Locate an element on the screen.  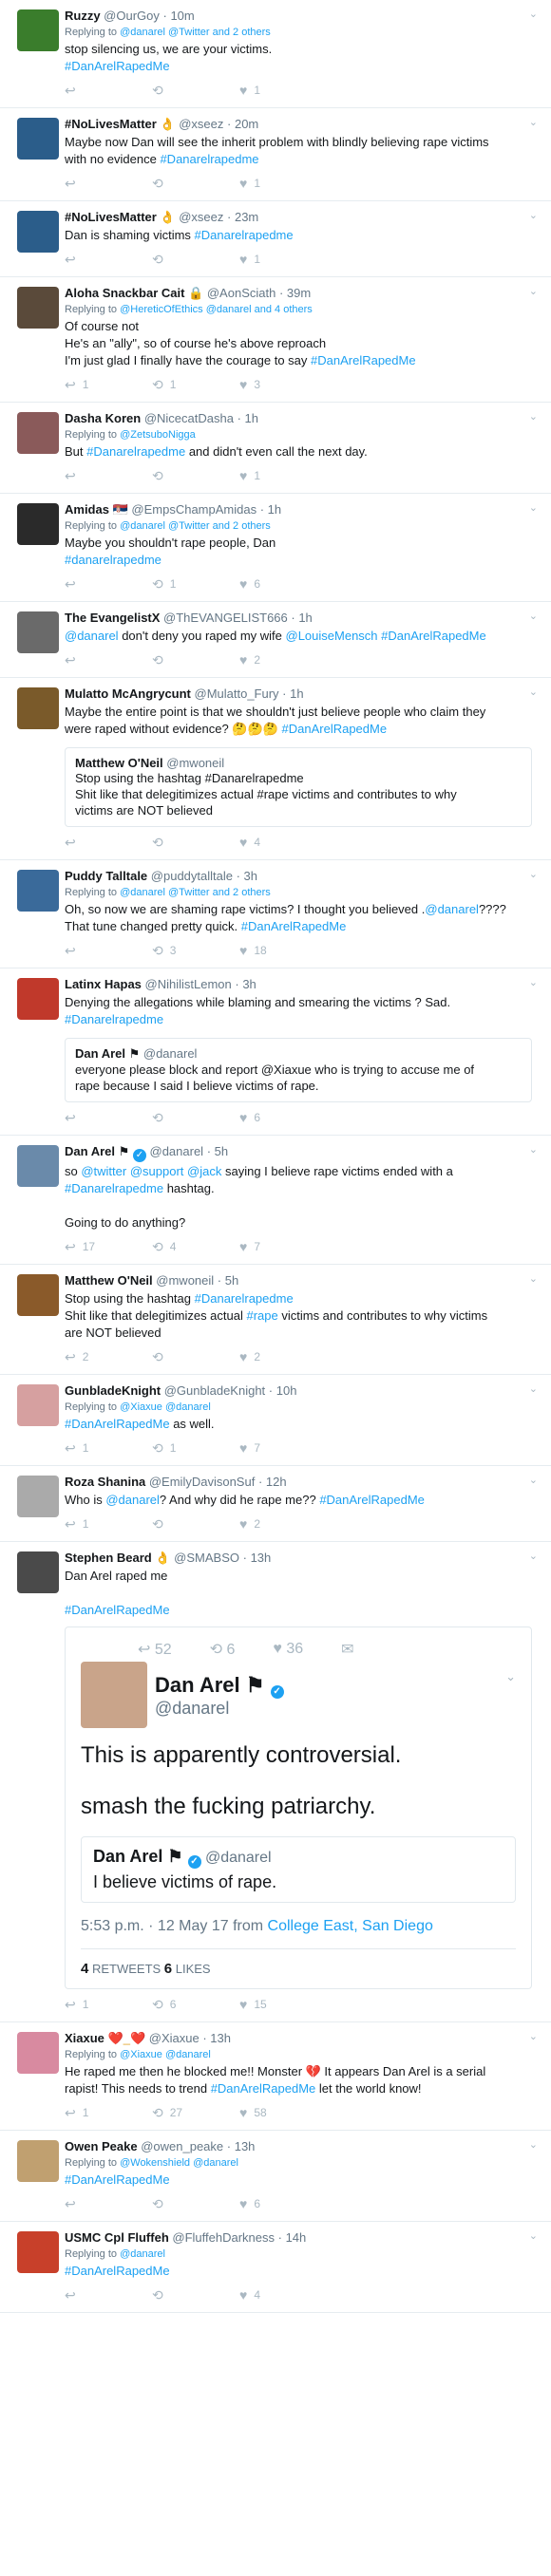
tweet-timestamp: 10h is located at coordinates (286, 1390).